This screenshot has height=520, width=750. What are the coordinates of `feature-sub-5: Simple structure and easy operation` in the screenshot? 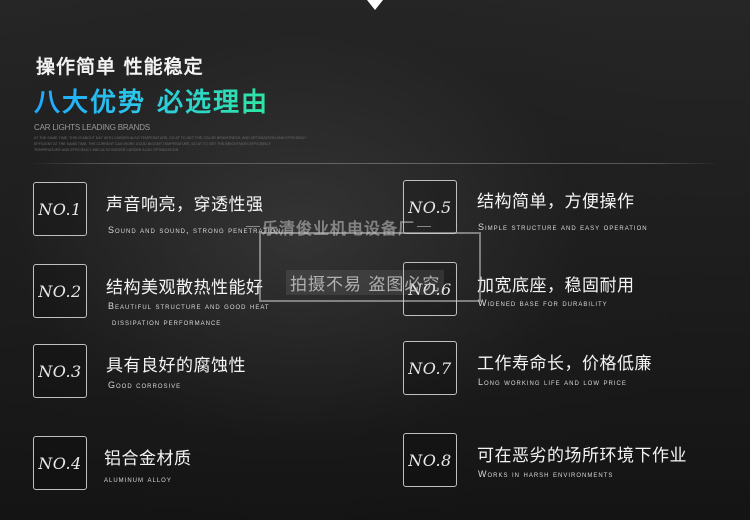 It's located at (563, 227).